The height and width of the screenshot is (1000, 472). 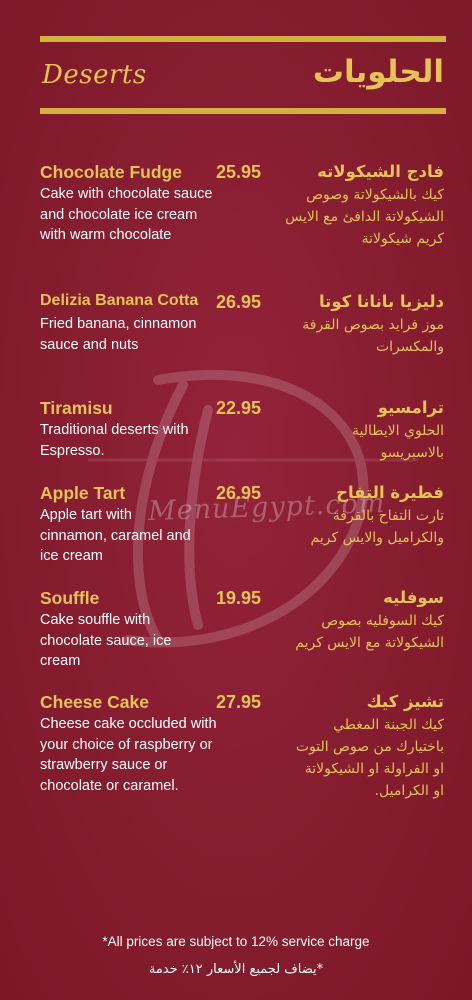 What do you see at coordinates (236, 969) in the screenshot?
I see `service-charge-note-arabic: *يضاف لجميع الأسعار ١٢٪ خدمة` at bounding box center [236, 969].